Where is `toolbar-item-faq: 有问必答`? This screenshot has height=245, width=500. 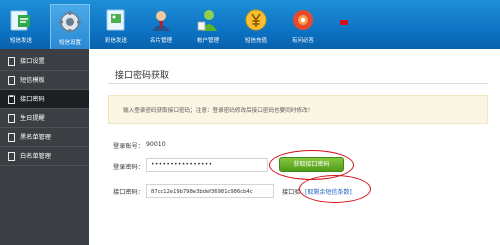
toolbar-item-faq: 有问必答 is located at coordinates (303, 26).